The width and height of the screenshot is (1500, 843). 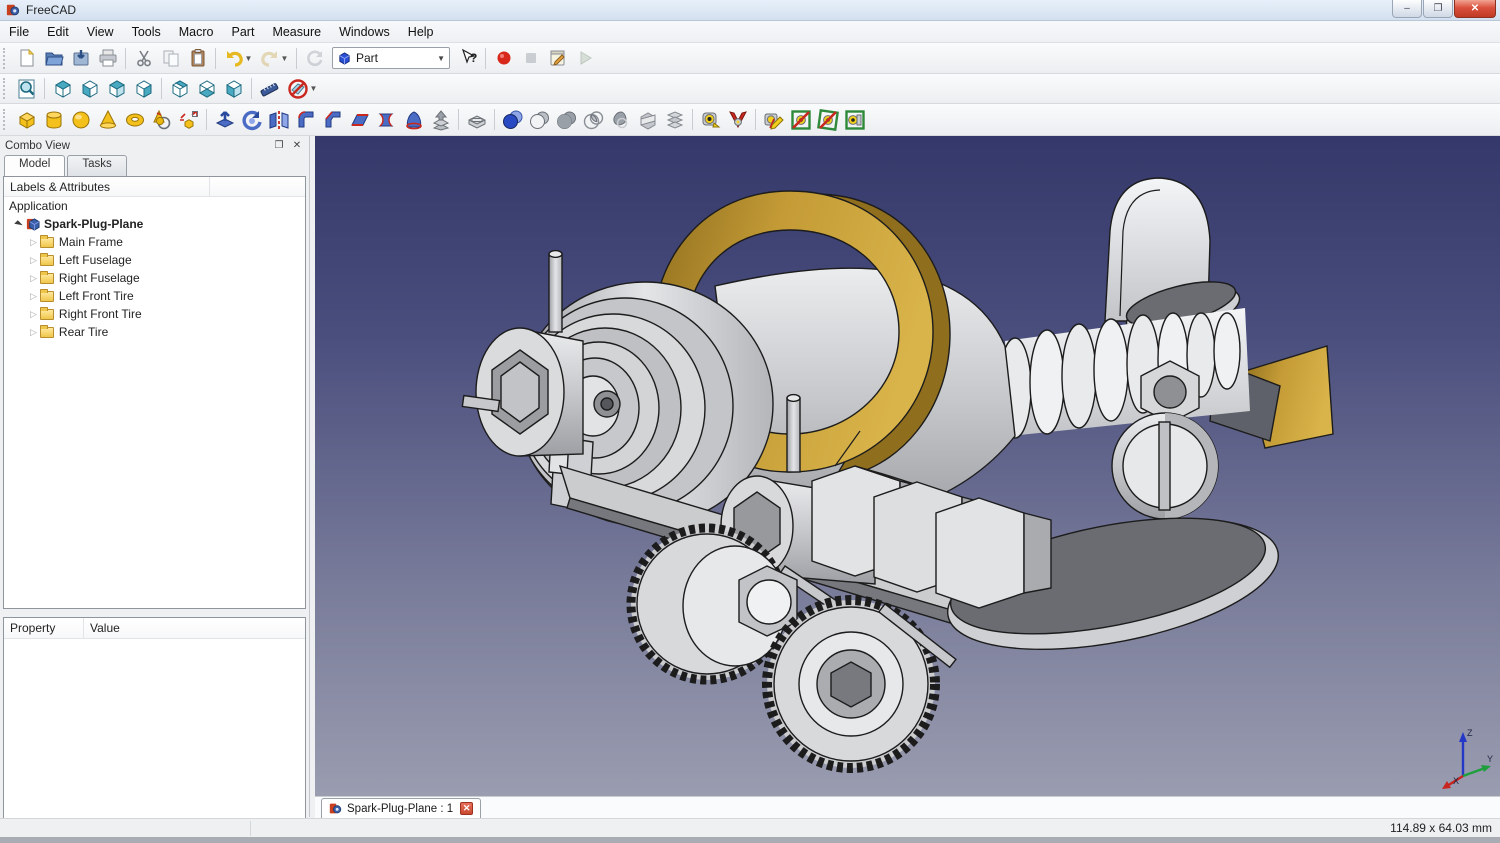 What do you see at coordinates (44, 628) in the screenshot?
I see `property-column-header: Property` at bounding box center [44, 628].